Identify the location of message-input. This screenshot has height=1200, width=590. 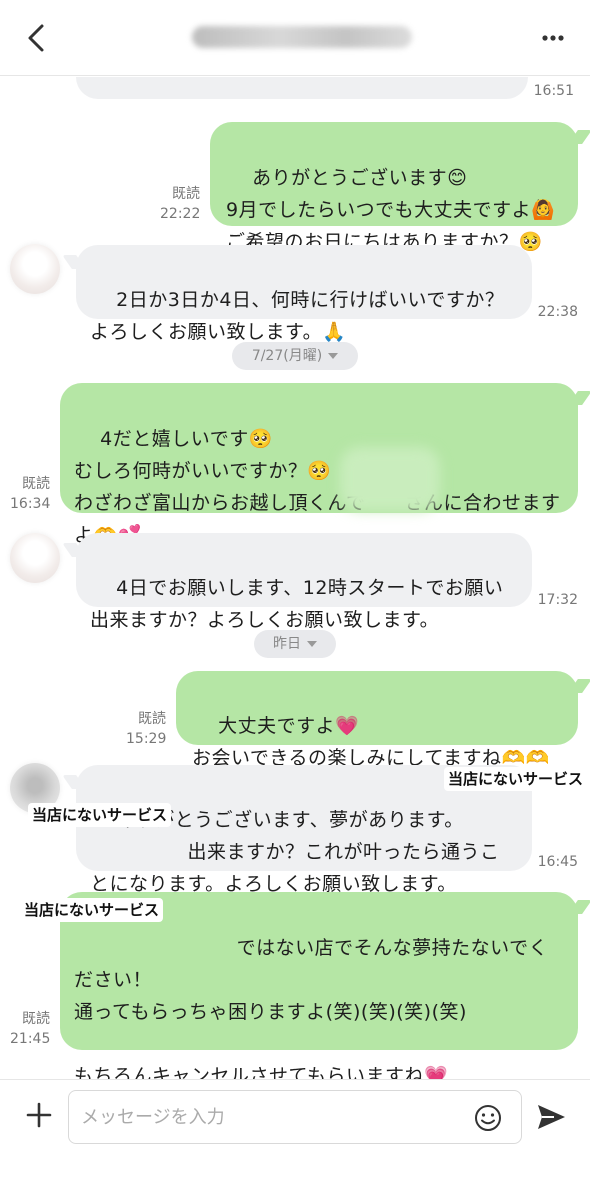
(276, 1117).